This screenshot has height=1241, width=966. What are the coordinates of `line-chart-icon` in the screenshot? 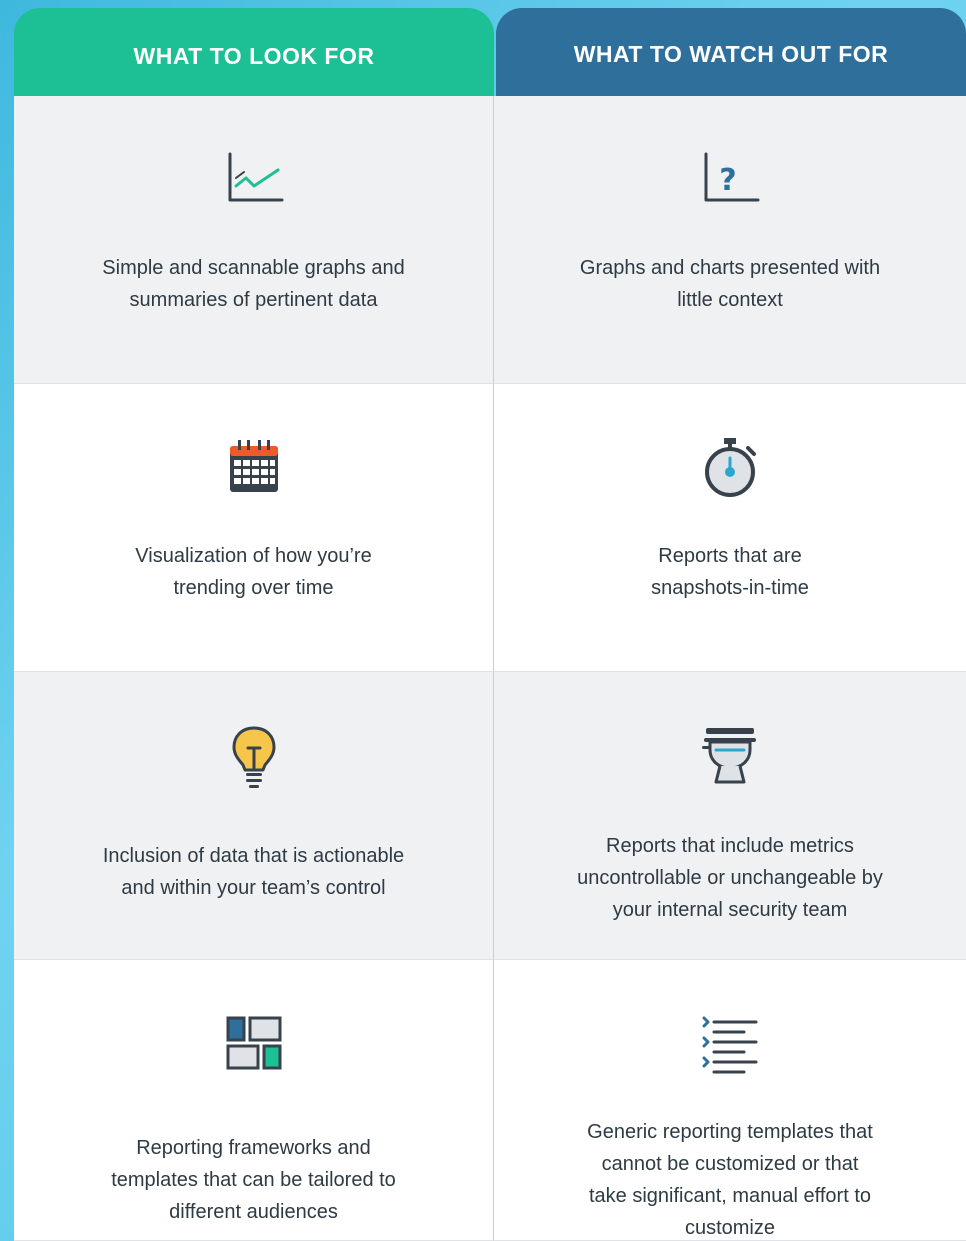 It's located at (254, 180).